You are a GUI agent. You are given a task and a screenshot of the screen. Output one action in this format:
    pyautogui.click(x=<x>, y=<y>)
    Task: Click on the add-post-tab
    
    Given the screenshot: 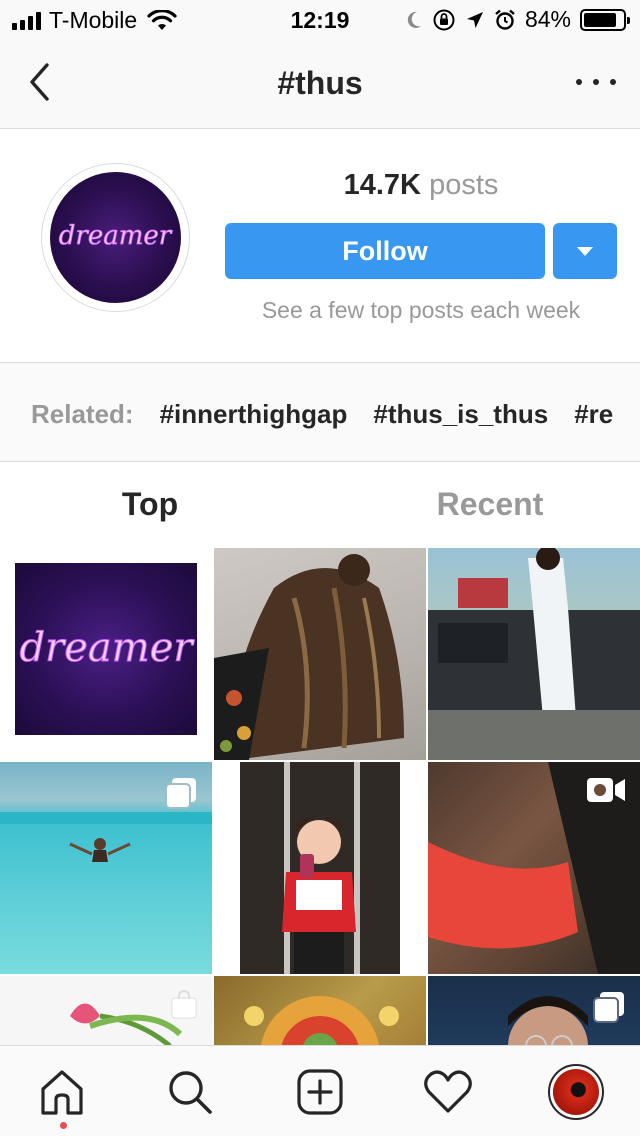 What is the action you would take?
    pyautogui.click(x=320, y=1092)
    